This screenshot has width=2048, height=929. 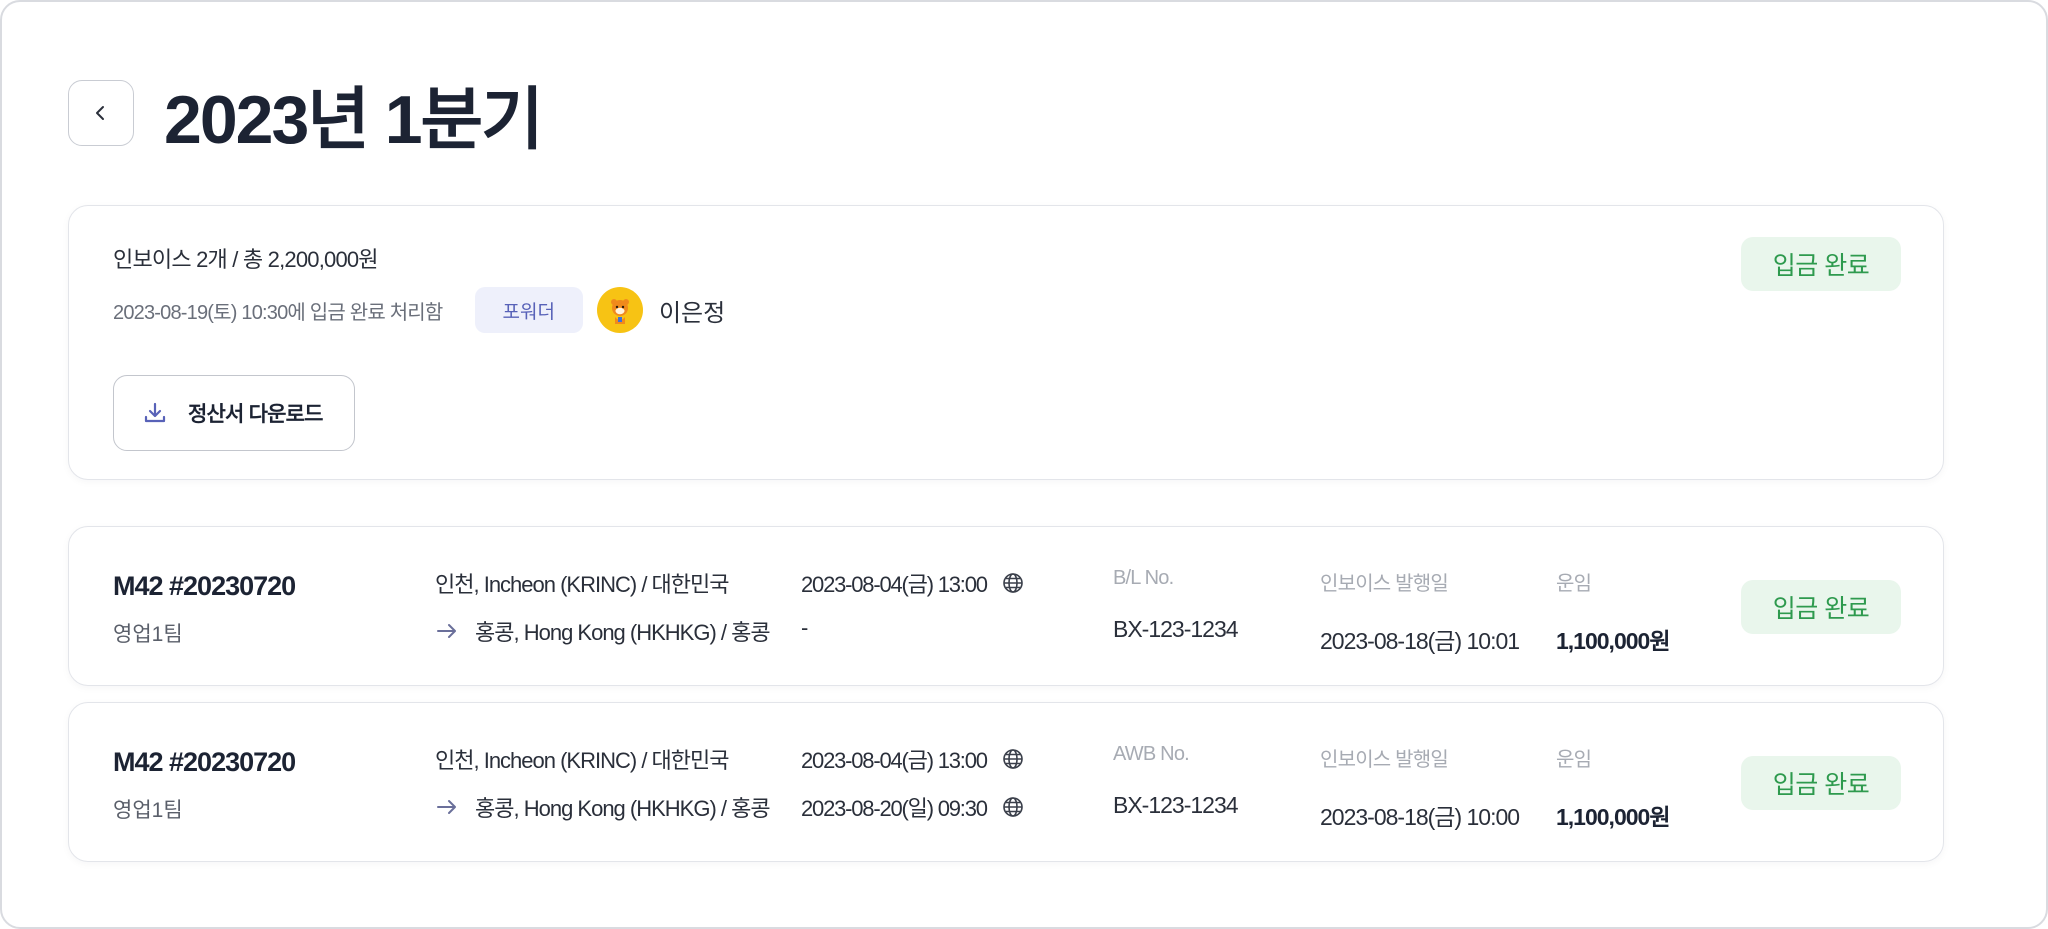 I want to click on processed-text: 2023-08-19(토) 10:30에 입금 완료 처리함, so click(x=278, y=312).